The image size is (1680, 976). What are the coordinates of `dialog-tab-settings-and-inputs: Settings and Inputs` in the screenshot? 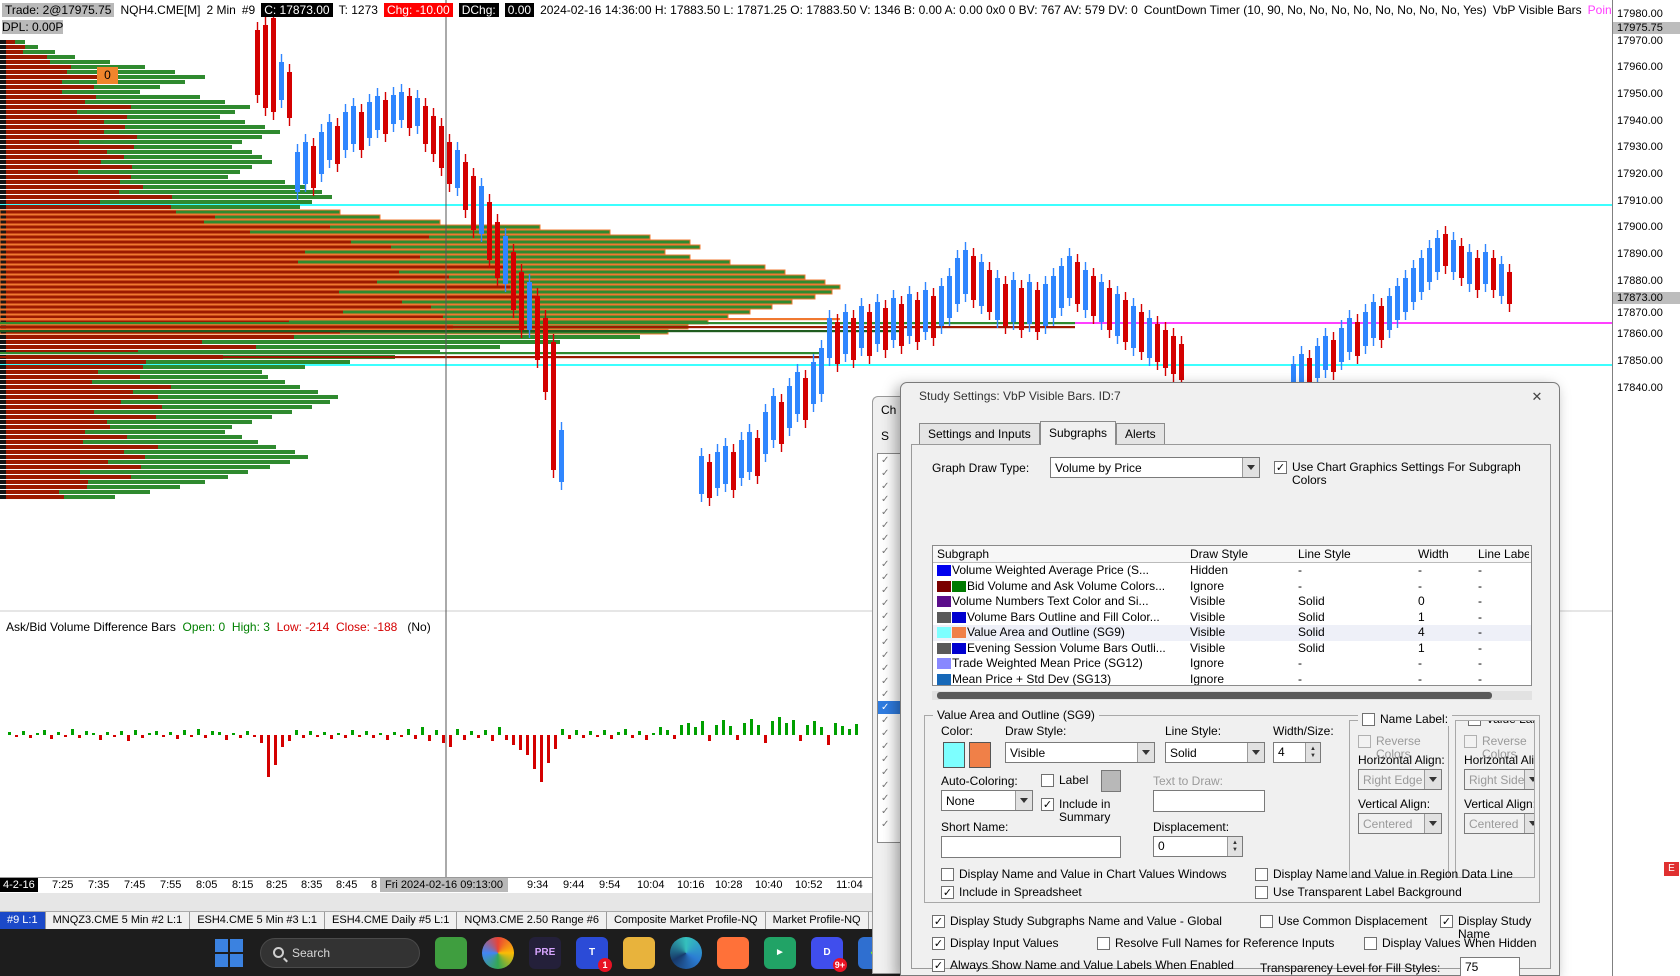 It's located at (979, 434).